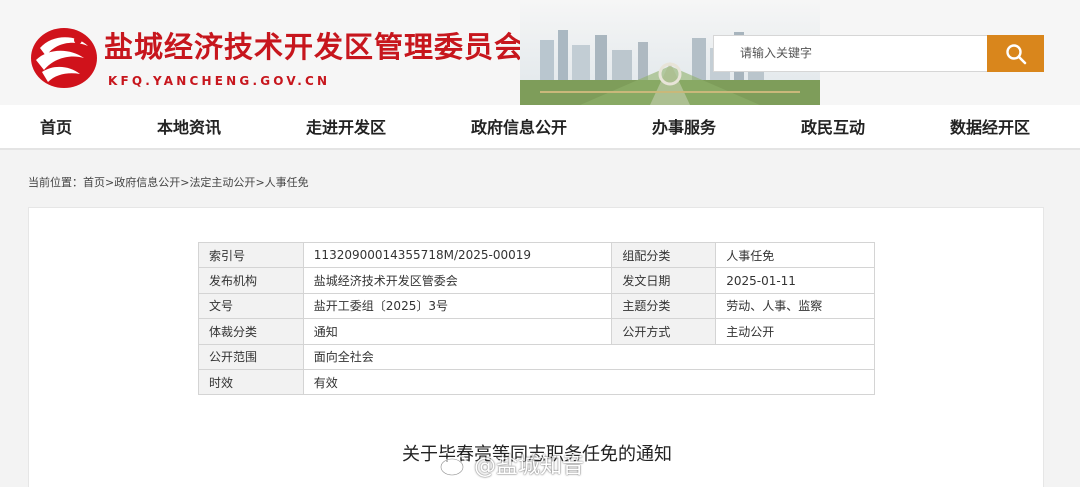  What do you see at coordinates (795, 331) in the screenshot?
I see `meta-value: 主动公开` at bounding box center [795, 331].